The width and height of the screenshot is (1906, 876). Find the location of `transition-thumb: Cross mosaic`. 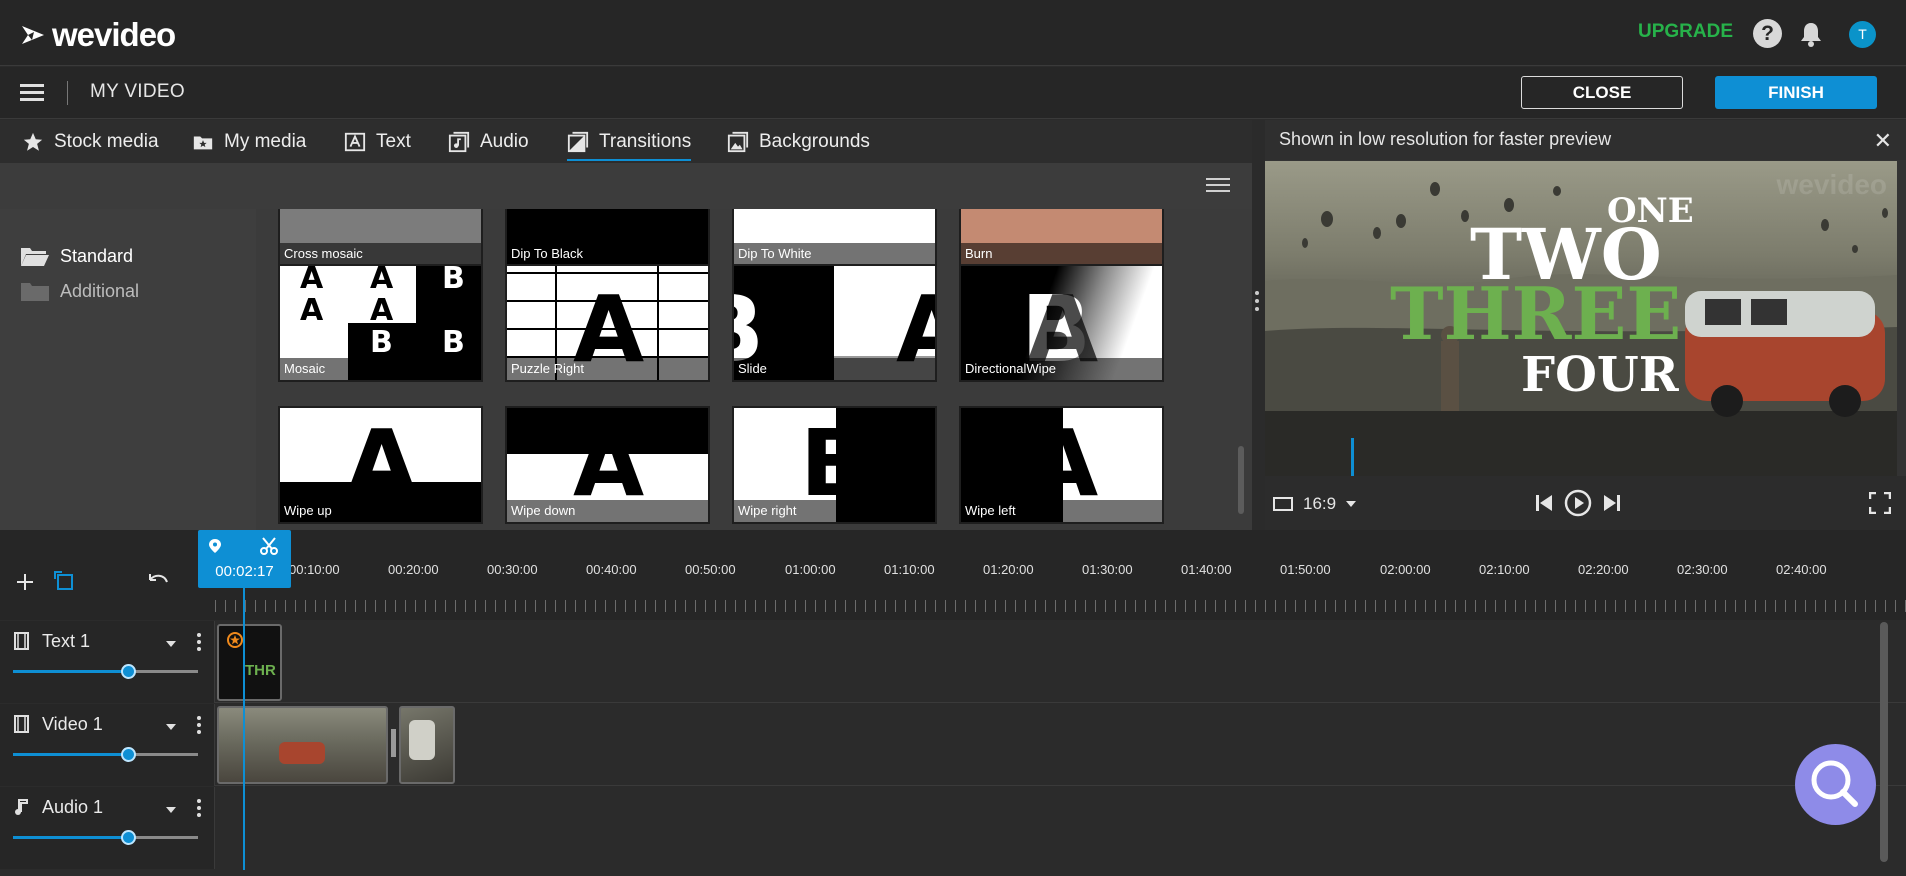

transition-thumb: Cross mosaic is located at coordinates (380, 238).